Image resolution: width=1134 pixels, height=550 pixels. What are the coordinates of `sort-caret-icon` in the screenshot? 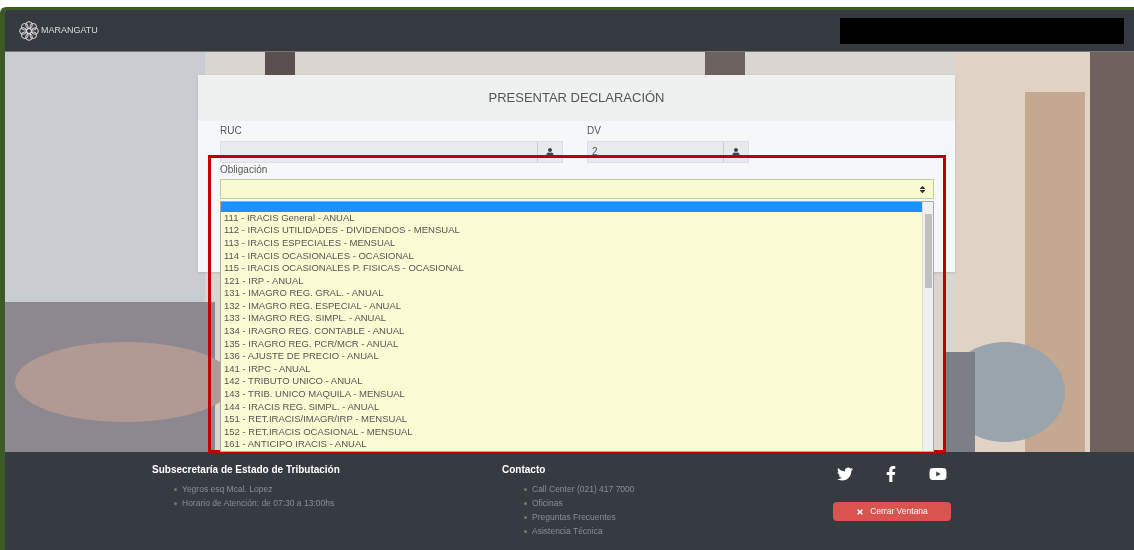 It's located at (922, 189).